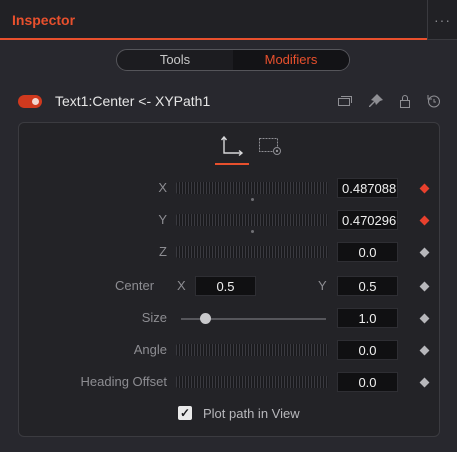 This screenshot has height=452, width=457. I want to click on plot-path-label: Plot path in View, so click(251, 413).